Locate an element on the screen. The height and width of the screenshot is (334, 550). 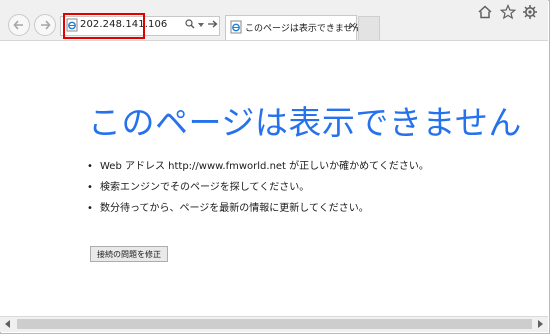
scroll-left-arrow-icon is located at coordinates (7, 324).